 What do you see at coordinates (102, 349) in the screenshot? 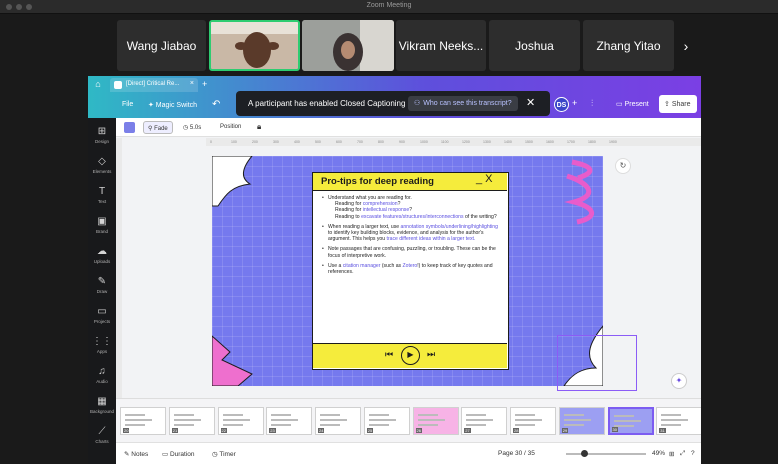
I see `sidebar-item-apps: ⋮⋮ Apps` at bounding box center [102, 349].